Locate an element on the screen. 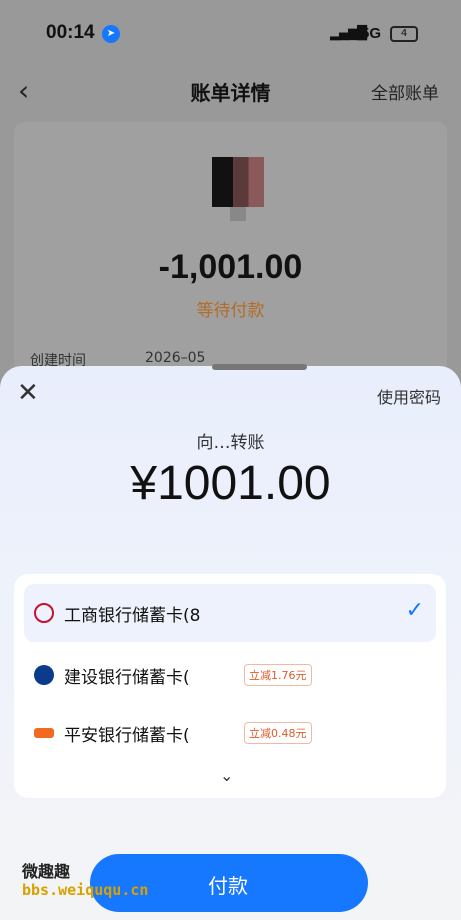  close-icon: ✕ is located at coordinates (28, 393).